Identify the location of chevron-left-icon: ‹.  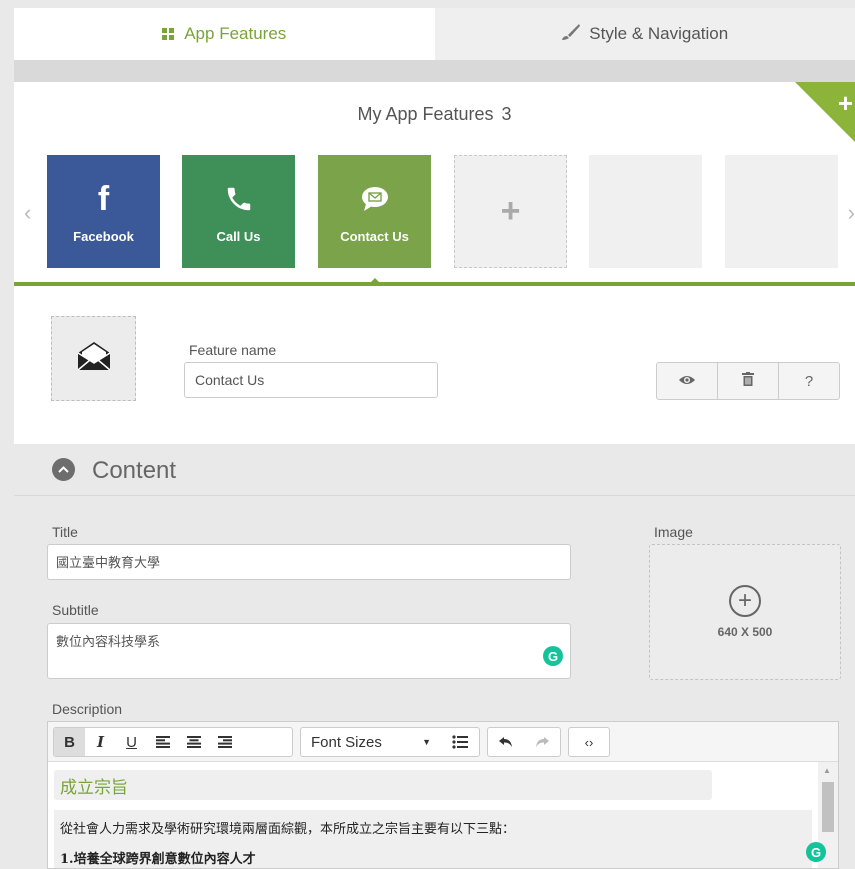
(27, 213).